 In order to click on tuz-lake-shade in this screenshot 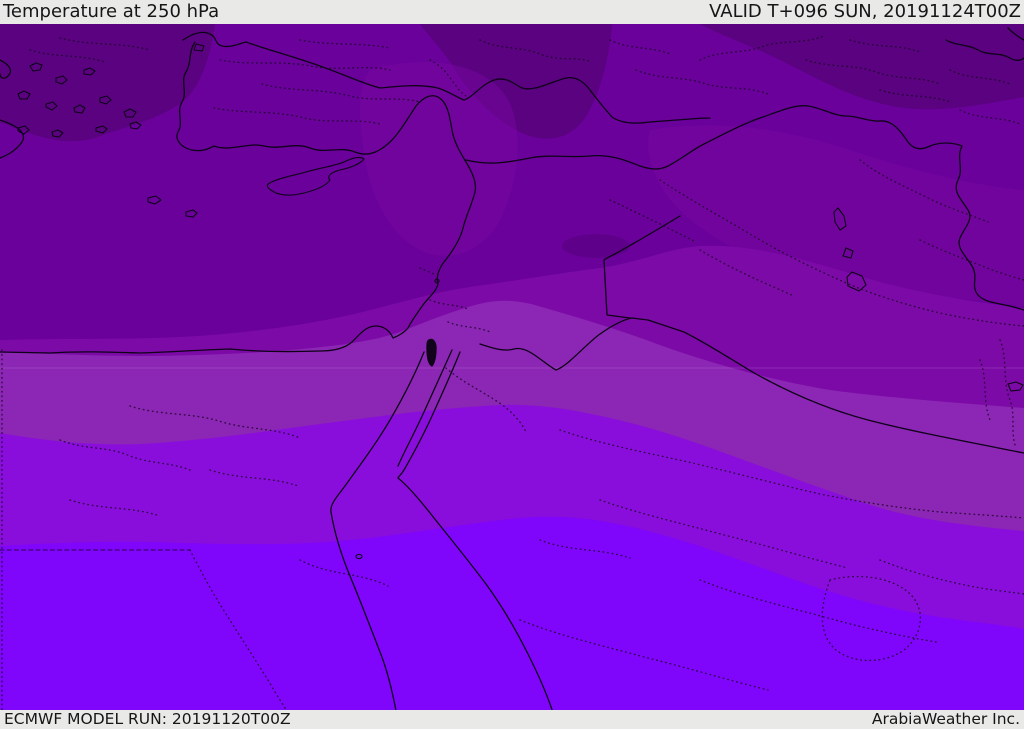, I will do `click(596, 246)`.